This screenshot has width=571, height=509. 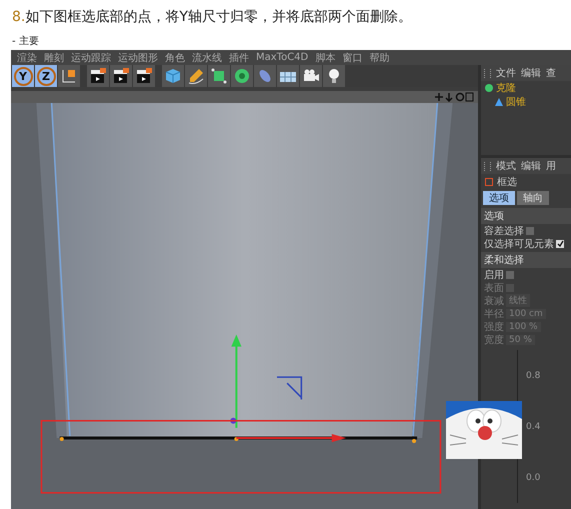 I want to click on flower-icon, so click(x=242, y=76).